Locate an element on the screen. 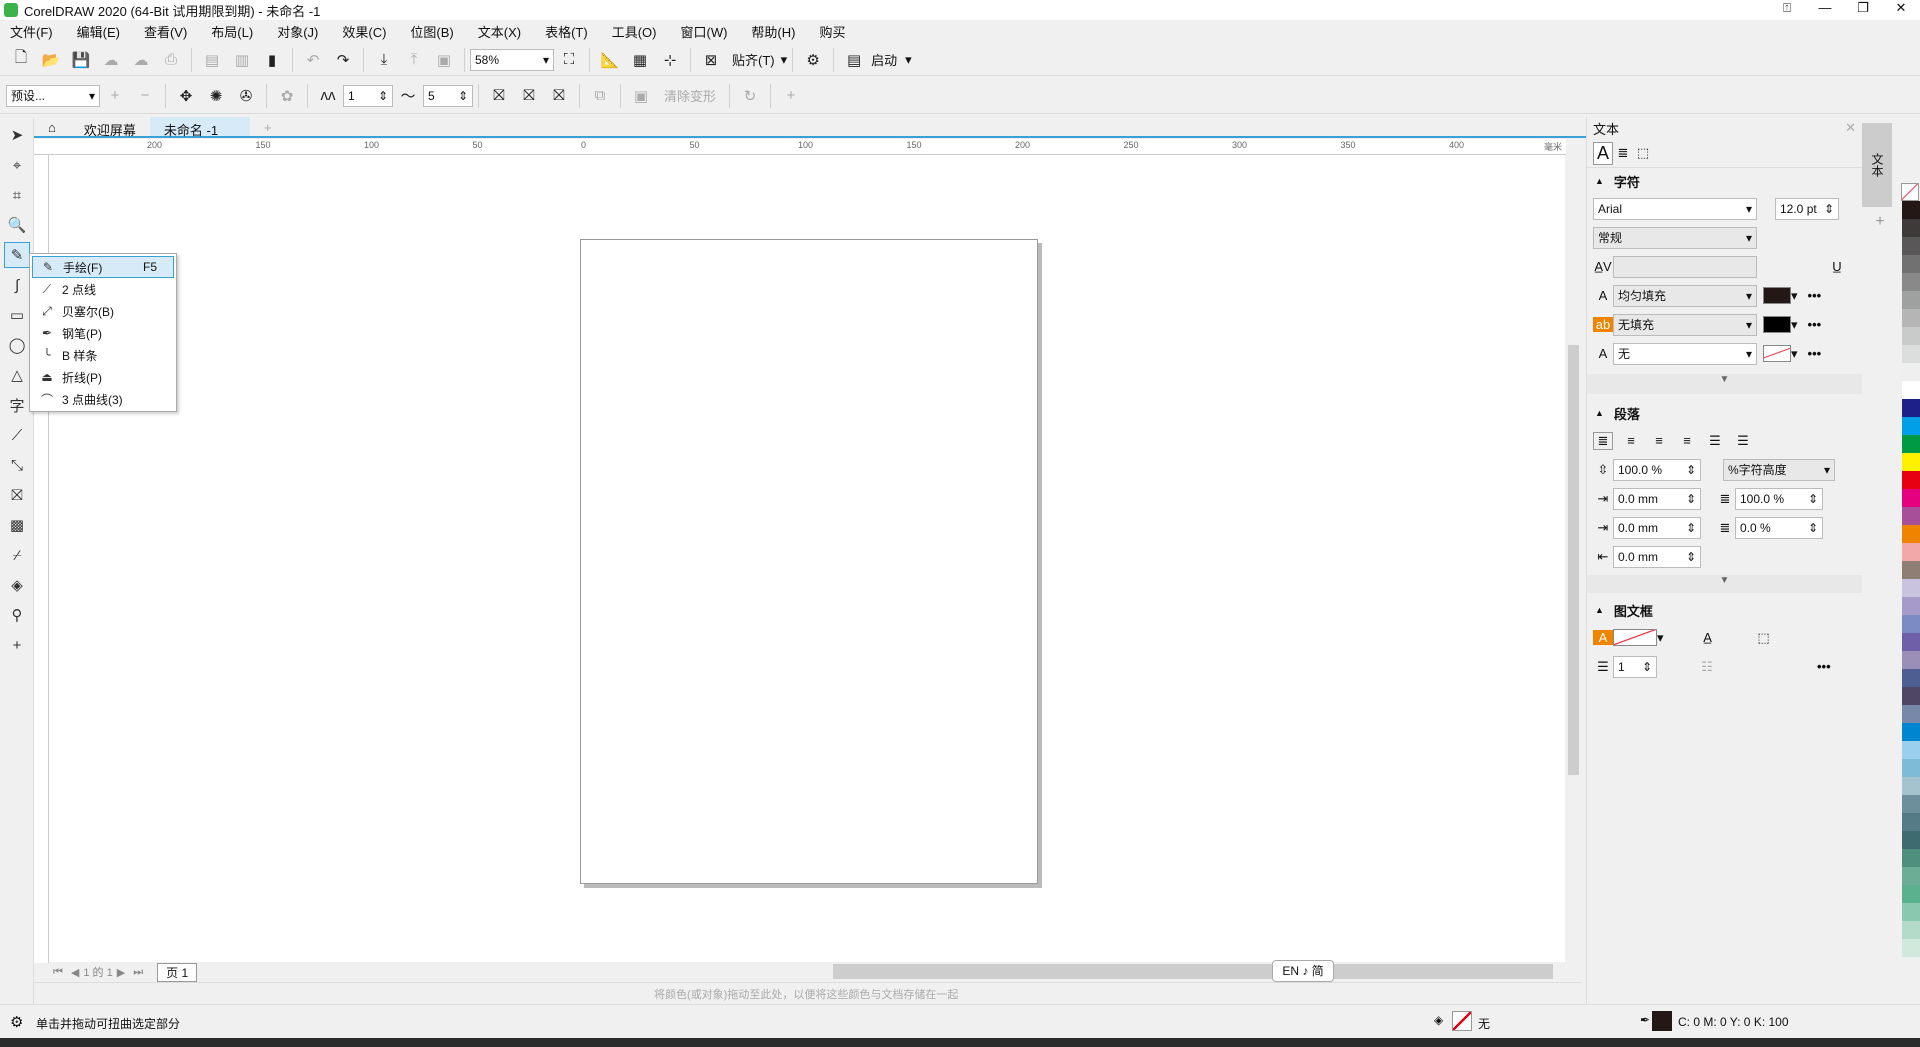 The height and width of the screenshot is (1047, 1920). push-pull-distortion-icon: ✥ is located at coordinates (186, 96).